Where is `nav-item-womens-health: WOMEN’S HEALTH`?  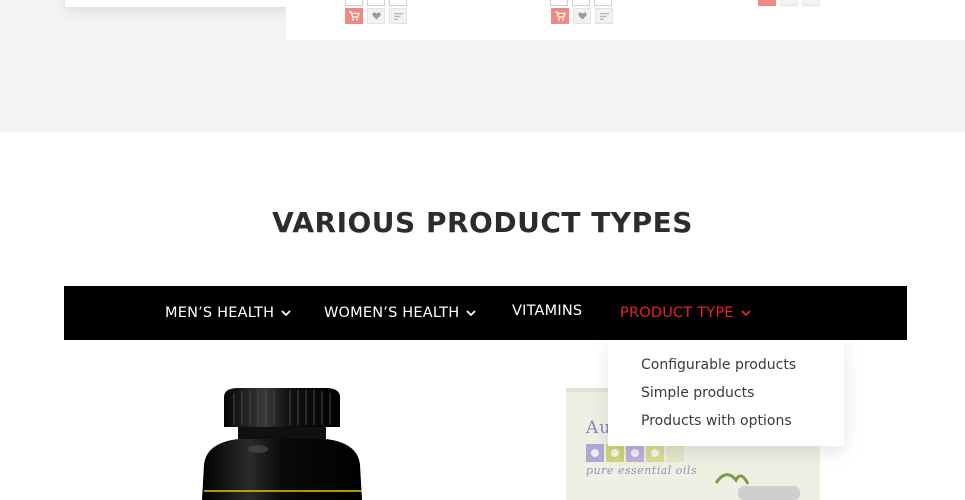 nav-item-womens-health: WOMEN’S HEALTH is located at coordinates (400, 313).